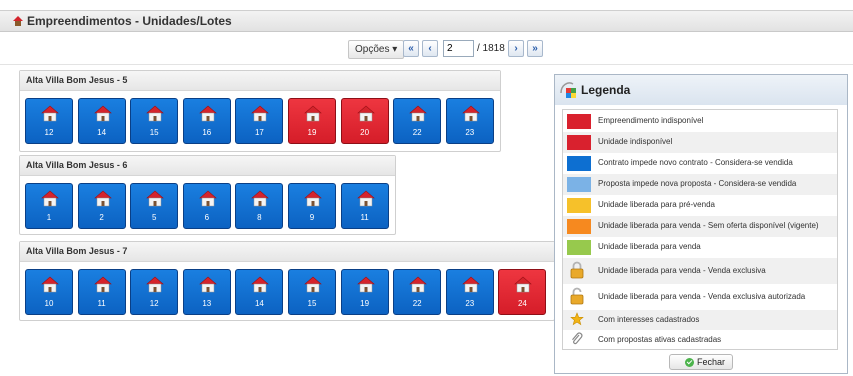 This screenshot has height=376, width=853. I want to click on last-page-button: », so click(535, 48).